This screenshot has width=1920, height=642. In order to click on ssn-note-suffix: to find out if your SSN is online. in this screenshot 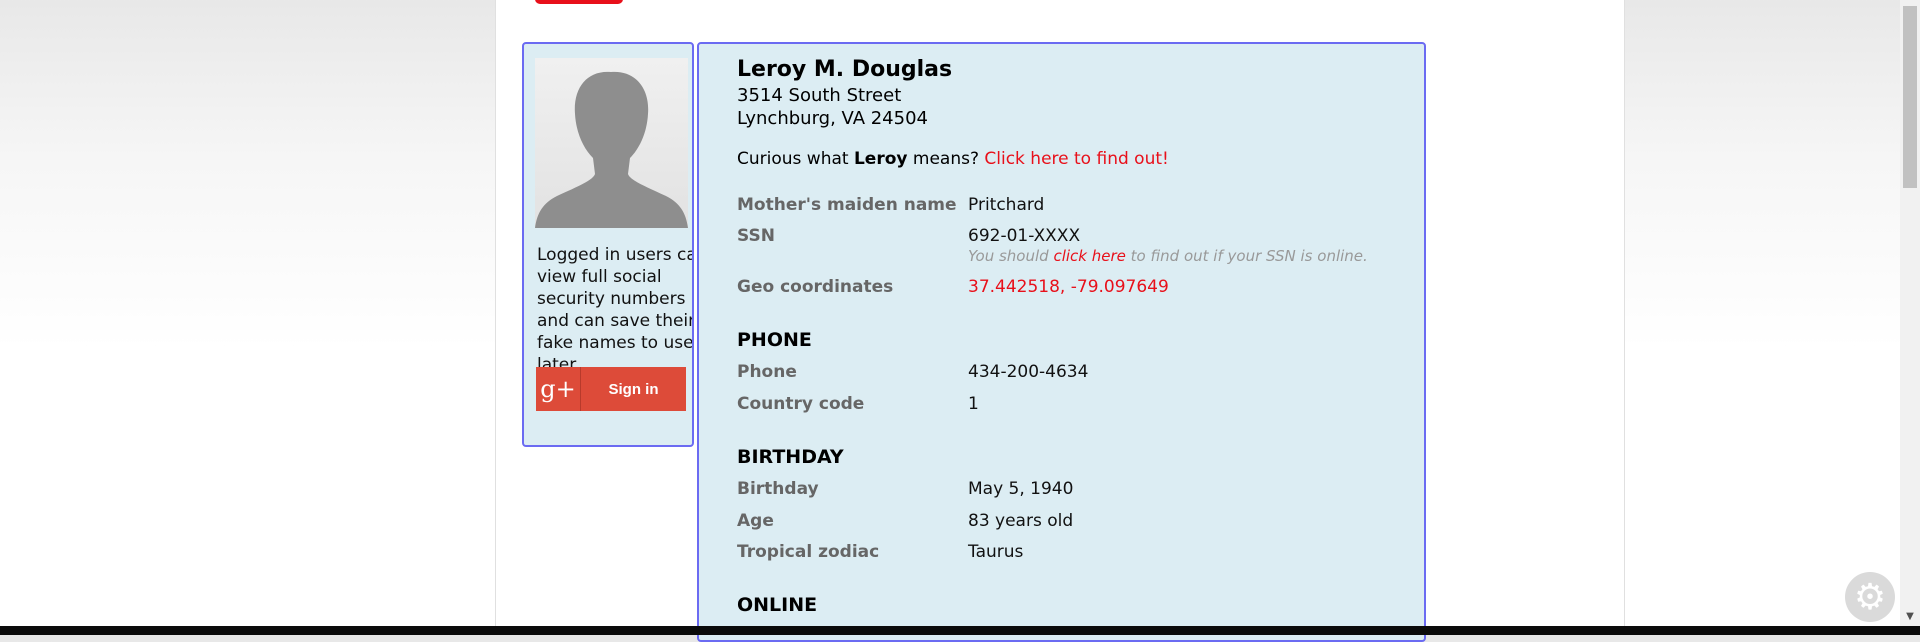, I will do `click(1249, 256)`.